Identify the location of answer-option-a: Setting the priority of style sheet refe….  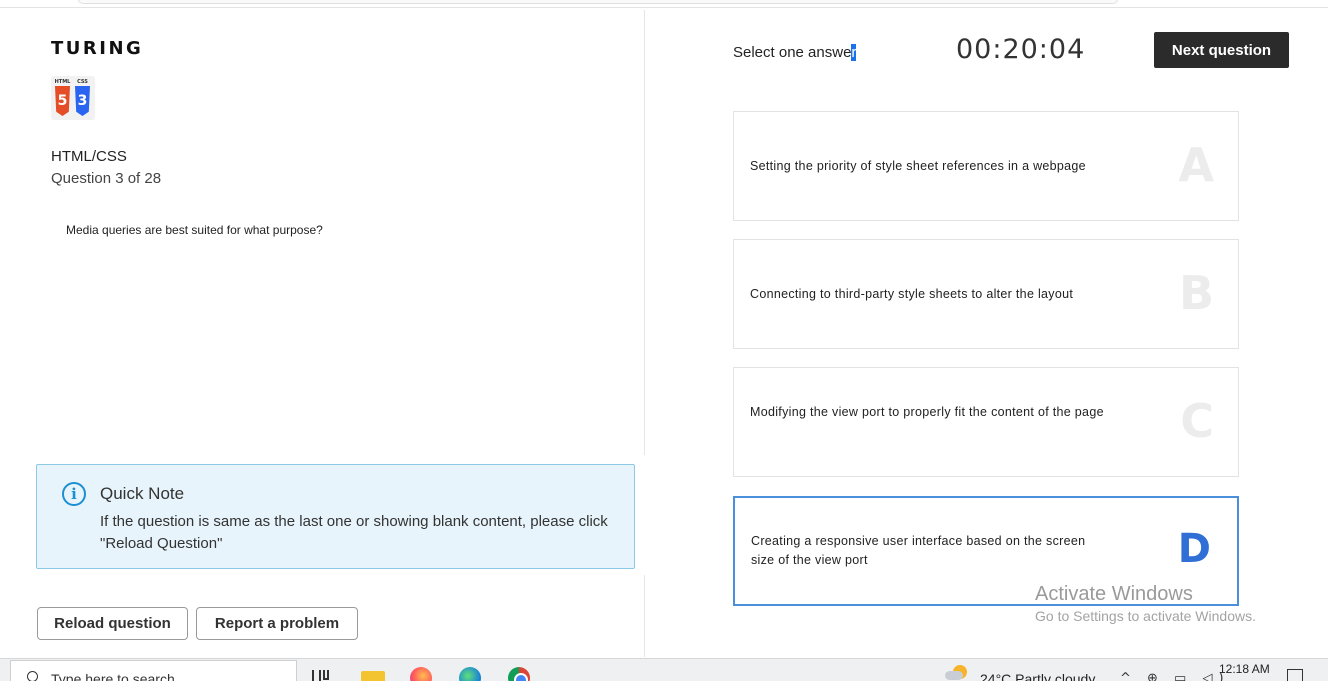
(986, 166).